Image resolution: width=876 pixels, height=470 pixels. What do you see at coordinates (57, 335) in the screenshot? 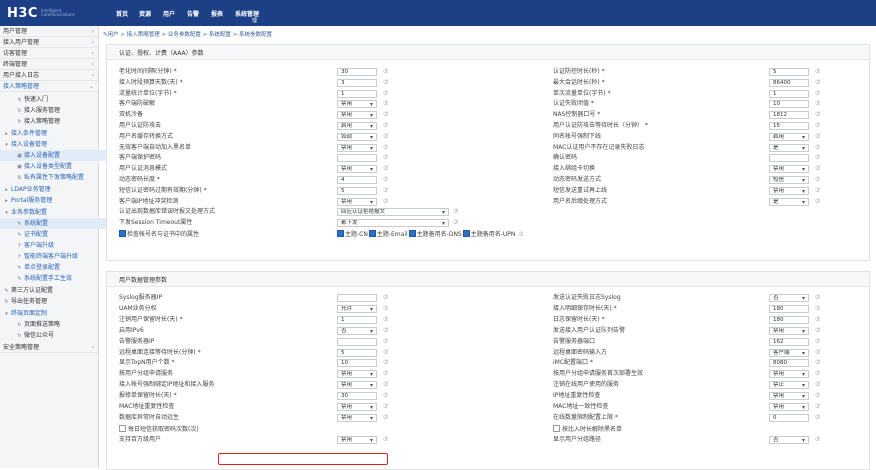
I see `sidebar-item-wechat: ↻ 微信公众号` at bounding box center [57, 335].